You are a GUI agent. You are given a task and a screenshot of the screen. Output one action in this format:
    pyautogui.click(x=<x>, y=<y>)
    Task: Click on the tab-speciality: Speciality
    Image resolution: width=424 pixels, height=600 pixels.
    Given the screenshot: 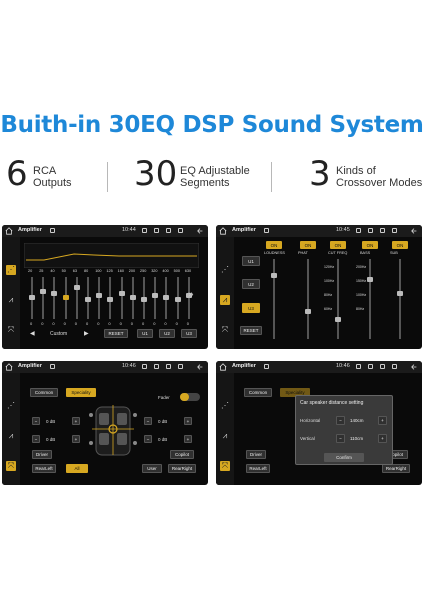 What is the action you would take?
    pyautogui.click(x=81, y=392)
    